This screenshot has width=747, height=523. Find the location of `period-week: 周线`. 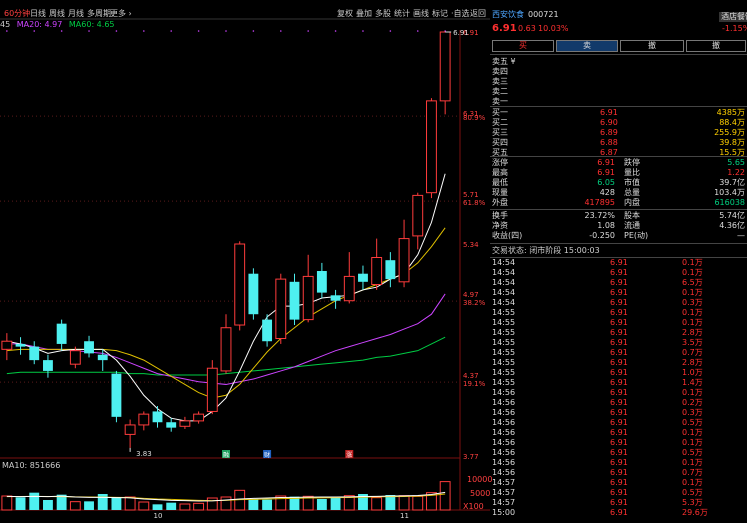

period-week: 周线 is located at coordinates (57, 13).